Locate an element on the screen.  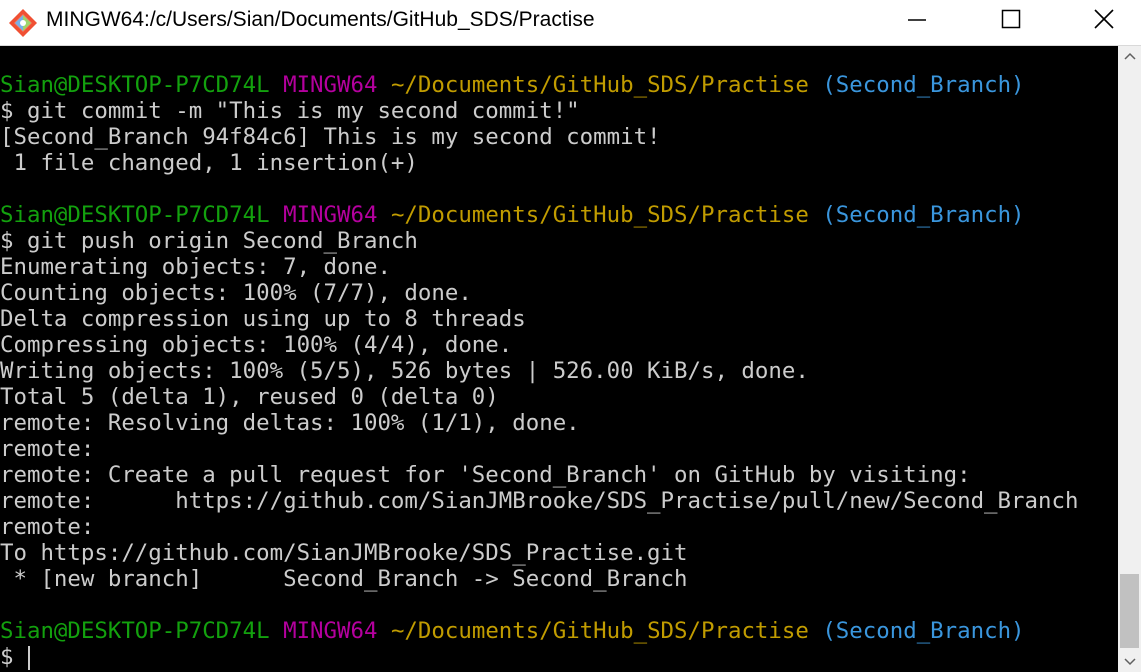
maximize-button is located at coordinates (1011, 19).